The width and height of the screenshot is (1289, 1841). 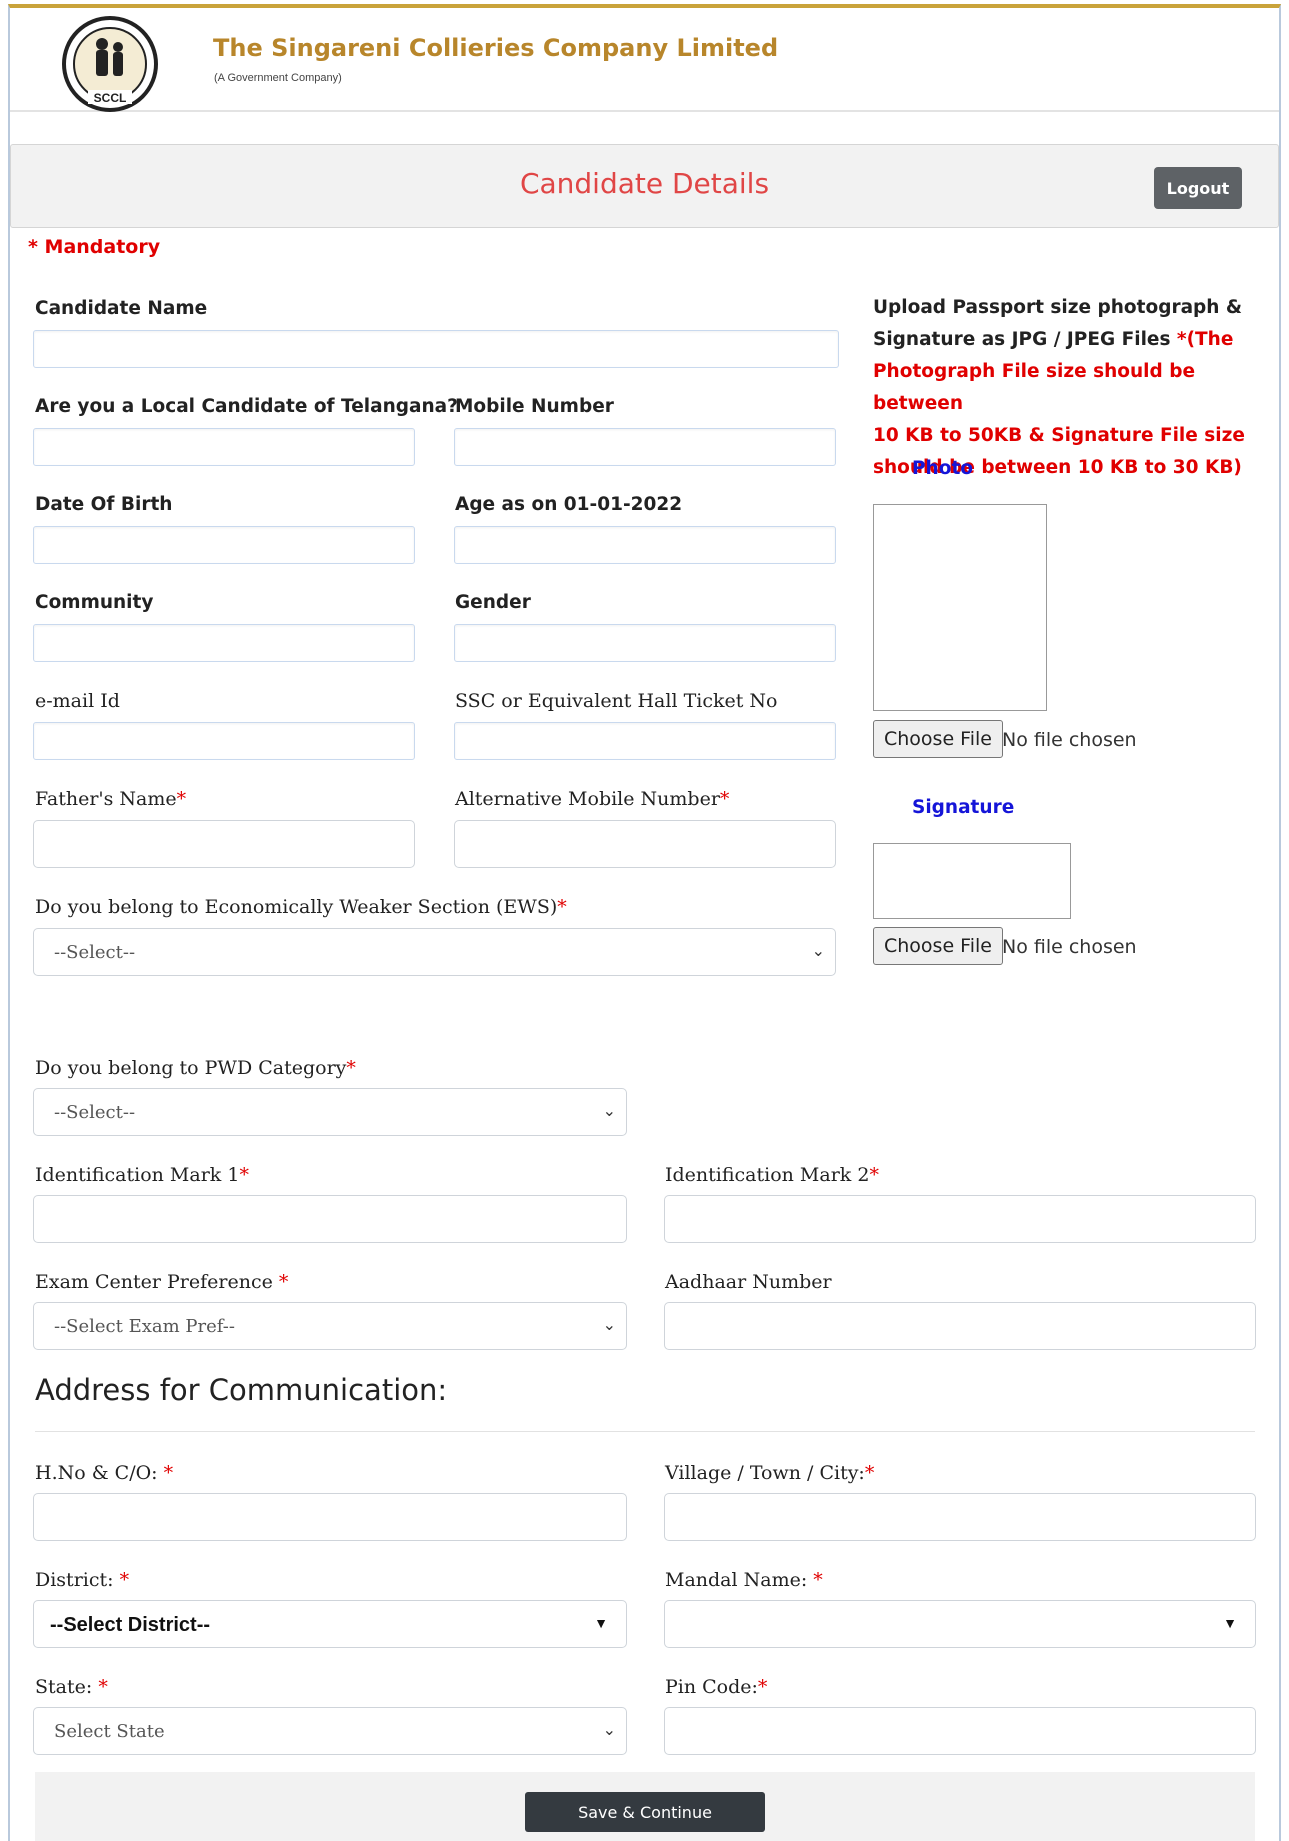 I want to click on signature-file-status: No file chosen, so click(x=1069, y=947).